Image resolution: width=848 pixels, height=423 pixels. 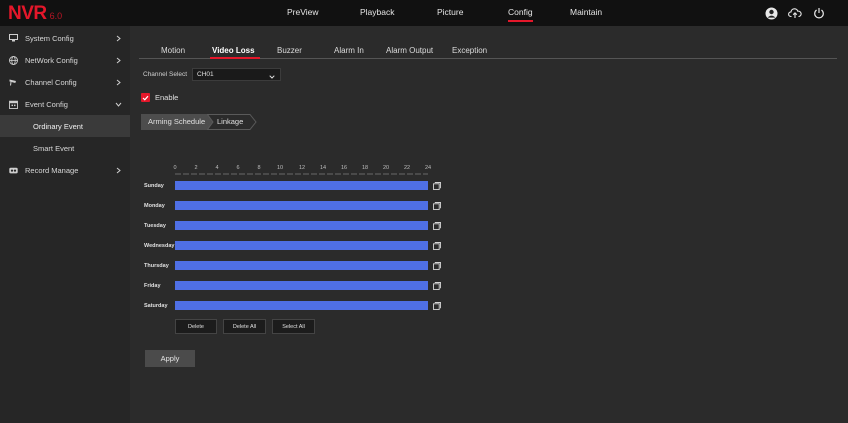 What do you see at coordinates (233, 50) in the screenshot?
I see `tab-video-loss: Video Loss` at bounding box center [233, 50].